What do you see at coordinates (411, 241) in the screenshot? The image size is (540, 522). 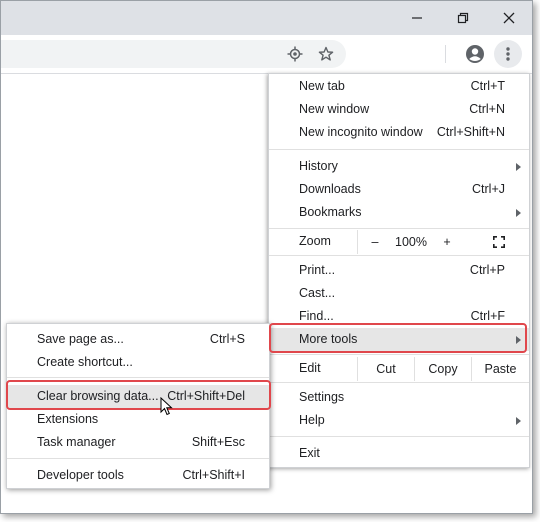 I see `zoom-level: 100%` at bounding box center [411, 241].